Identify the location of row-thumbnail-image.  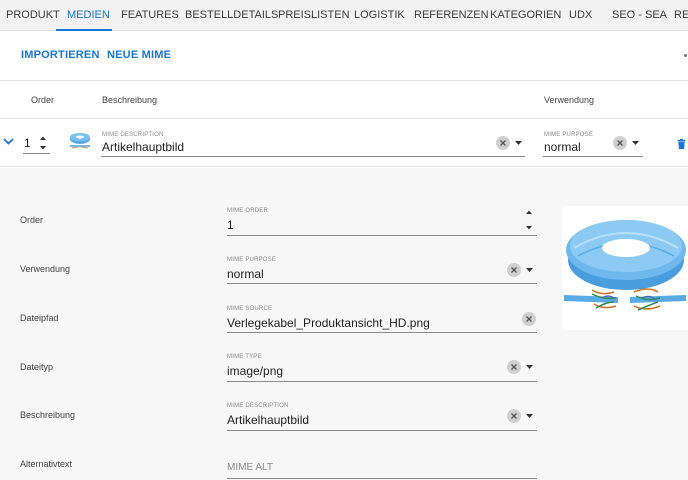
(80, 141).